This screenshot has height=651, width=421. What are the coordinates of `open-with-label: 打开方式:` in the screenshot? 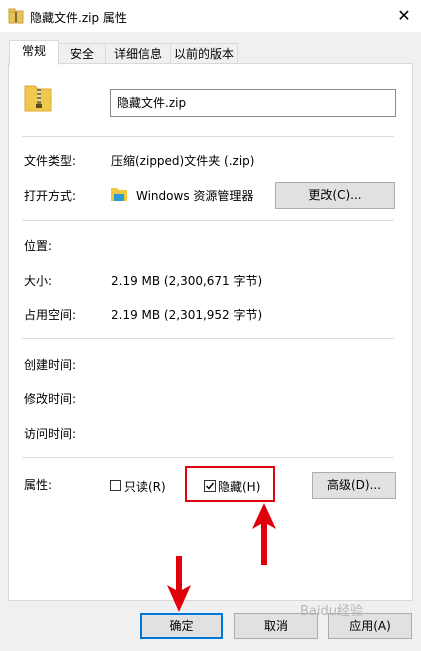 It's located at (50, 196).